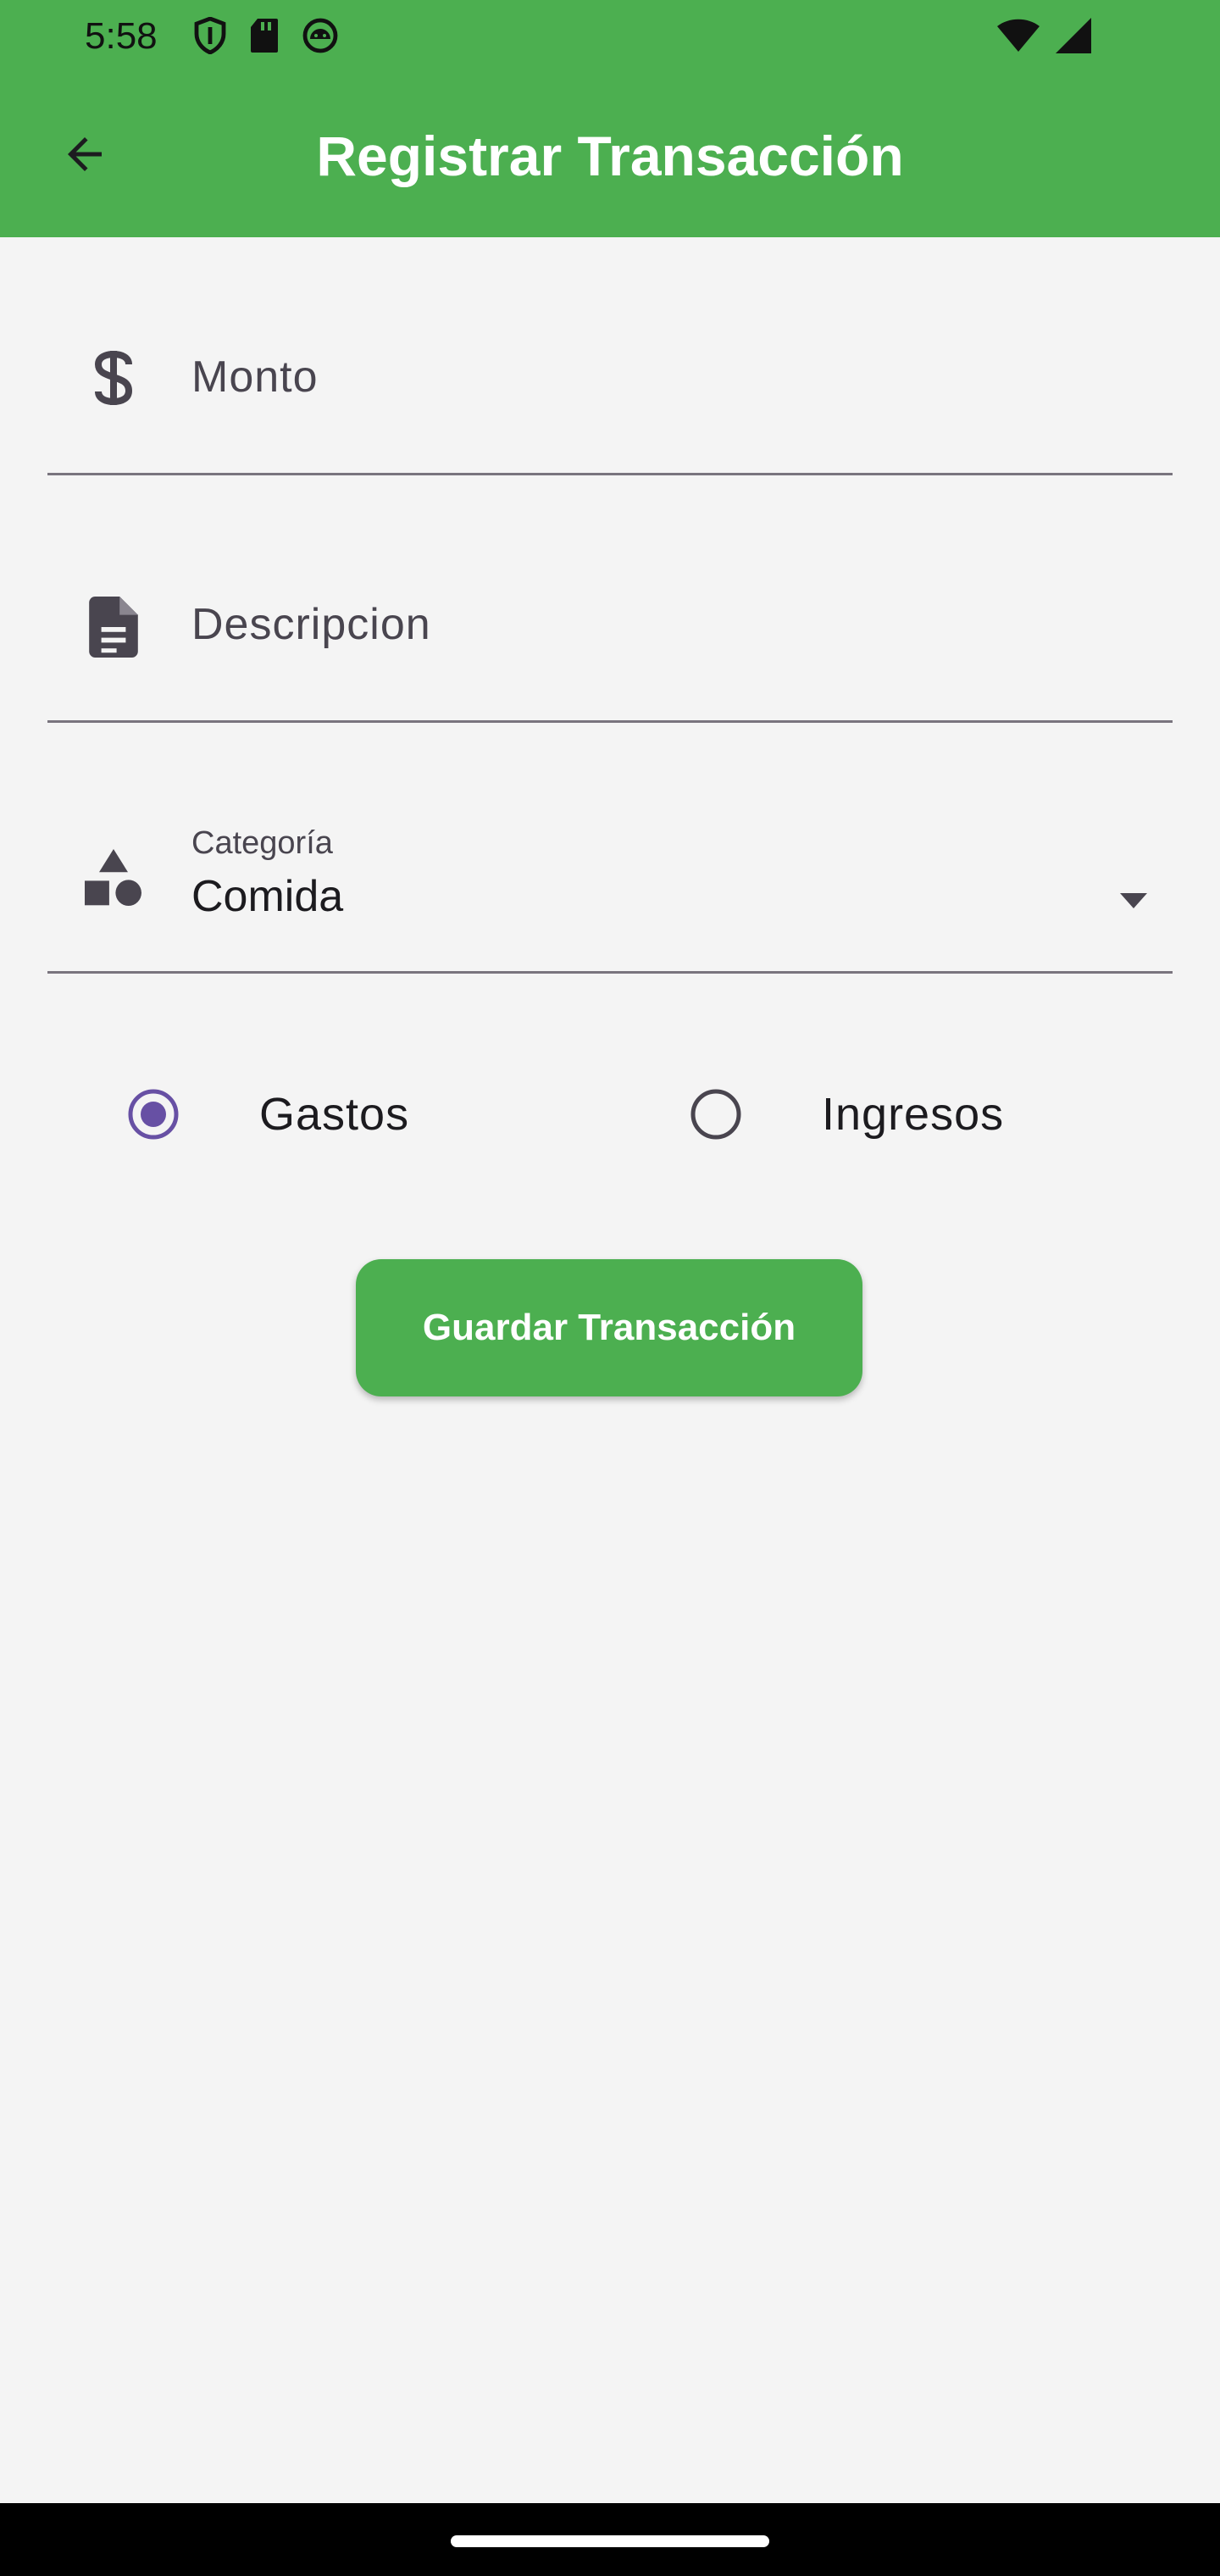  Describe the element at coordinates (913, 1114) in the screenshot. I see `radio-label-income: Ingresos` at that location.